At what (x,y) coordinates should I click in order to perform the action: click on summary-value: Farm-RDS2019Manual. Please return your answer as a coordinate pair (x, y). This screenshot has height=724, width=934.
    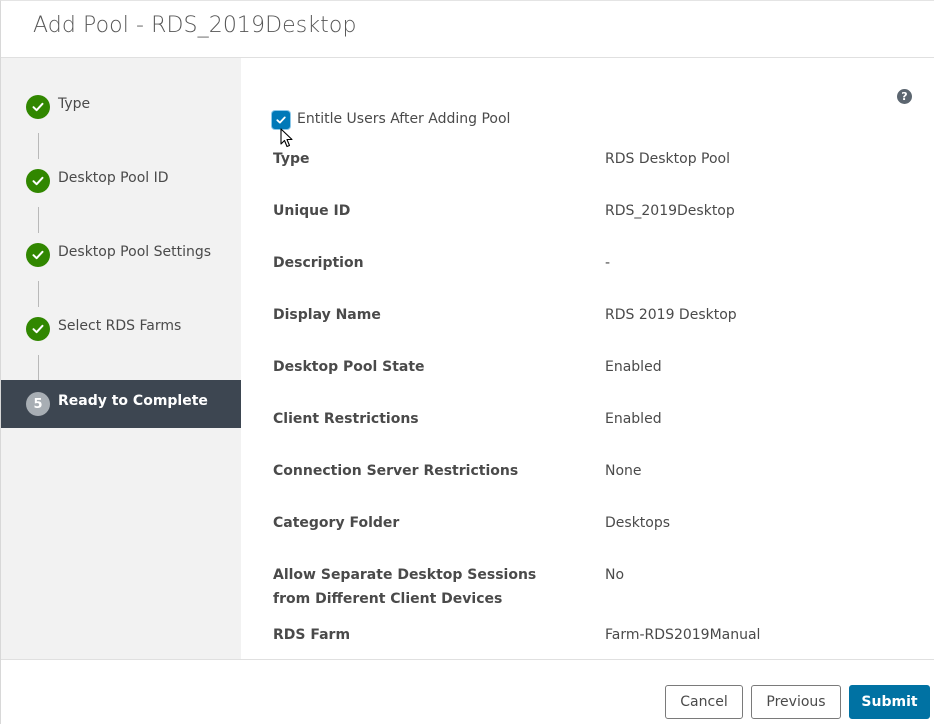
    Looking at the image, I should click on (683, 635).